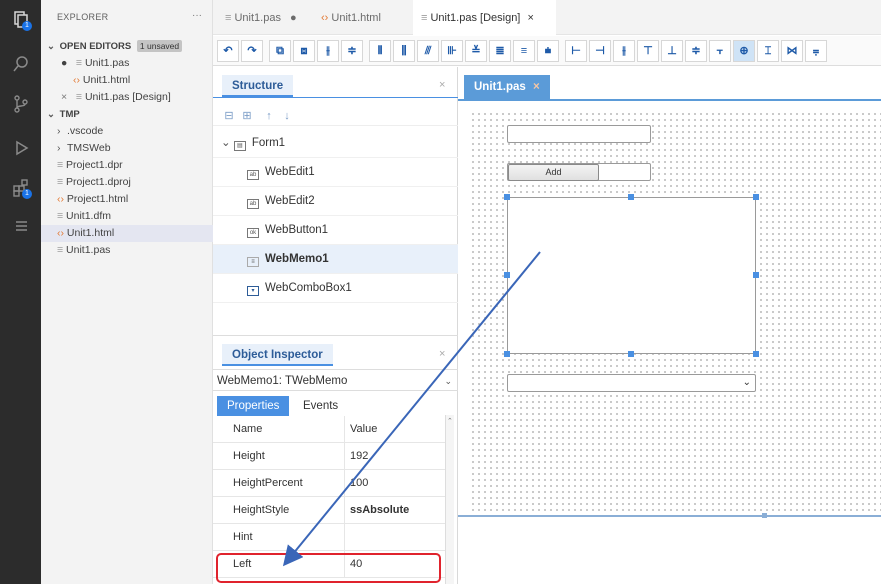 Image resolution: width=881 pixels, height=584 pixels. What do you see at coordinates (280, 51) in the screenshot?
I see `bring-front-icon: ⧉` at bounding box center [280, 51].